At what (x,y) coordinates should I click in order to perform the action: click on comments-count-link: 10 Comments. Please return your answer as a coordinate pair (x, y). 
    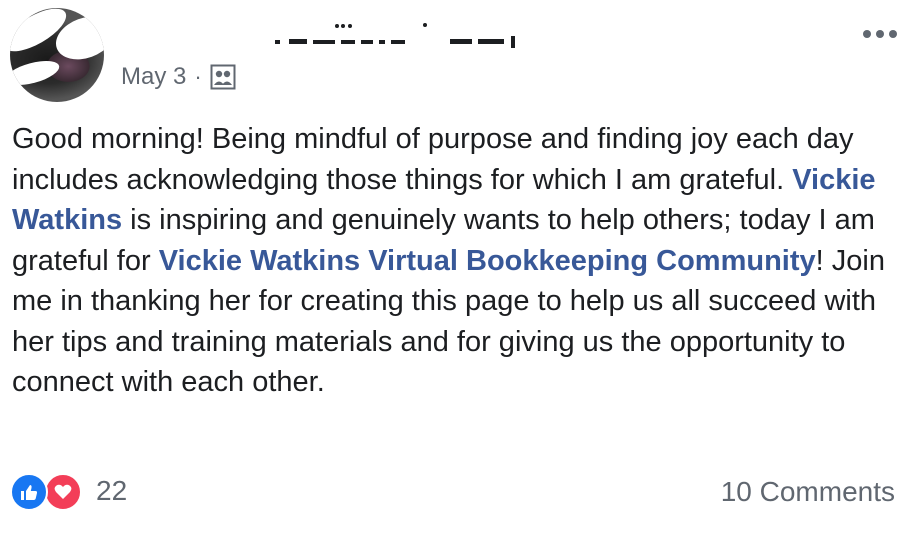
    Looking at the image, I should click on (808, 492).